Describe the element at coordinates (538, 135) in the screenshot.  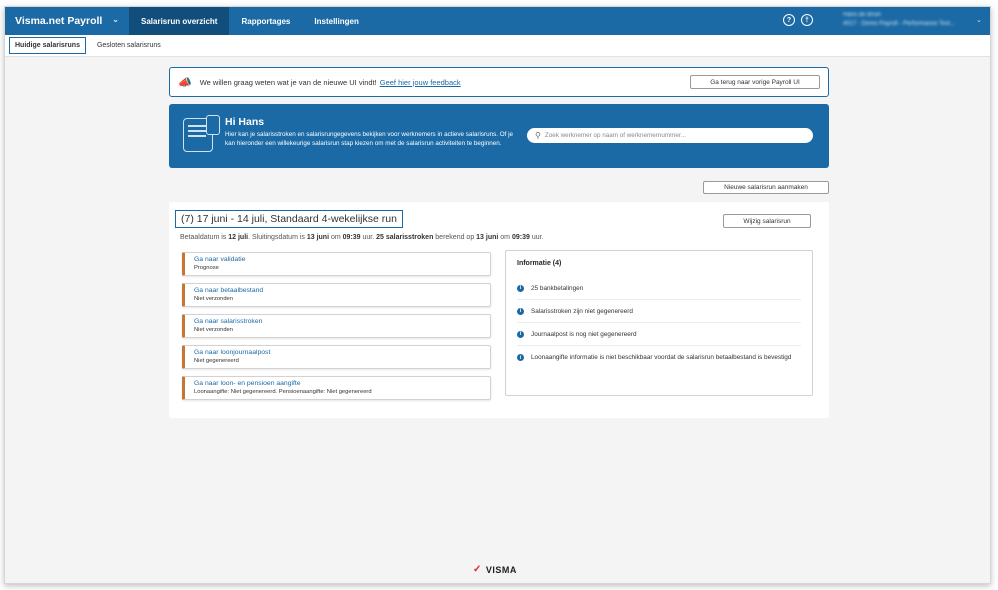
I see `search-icon: ⚲` at that location.